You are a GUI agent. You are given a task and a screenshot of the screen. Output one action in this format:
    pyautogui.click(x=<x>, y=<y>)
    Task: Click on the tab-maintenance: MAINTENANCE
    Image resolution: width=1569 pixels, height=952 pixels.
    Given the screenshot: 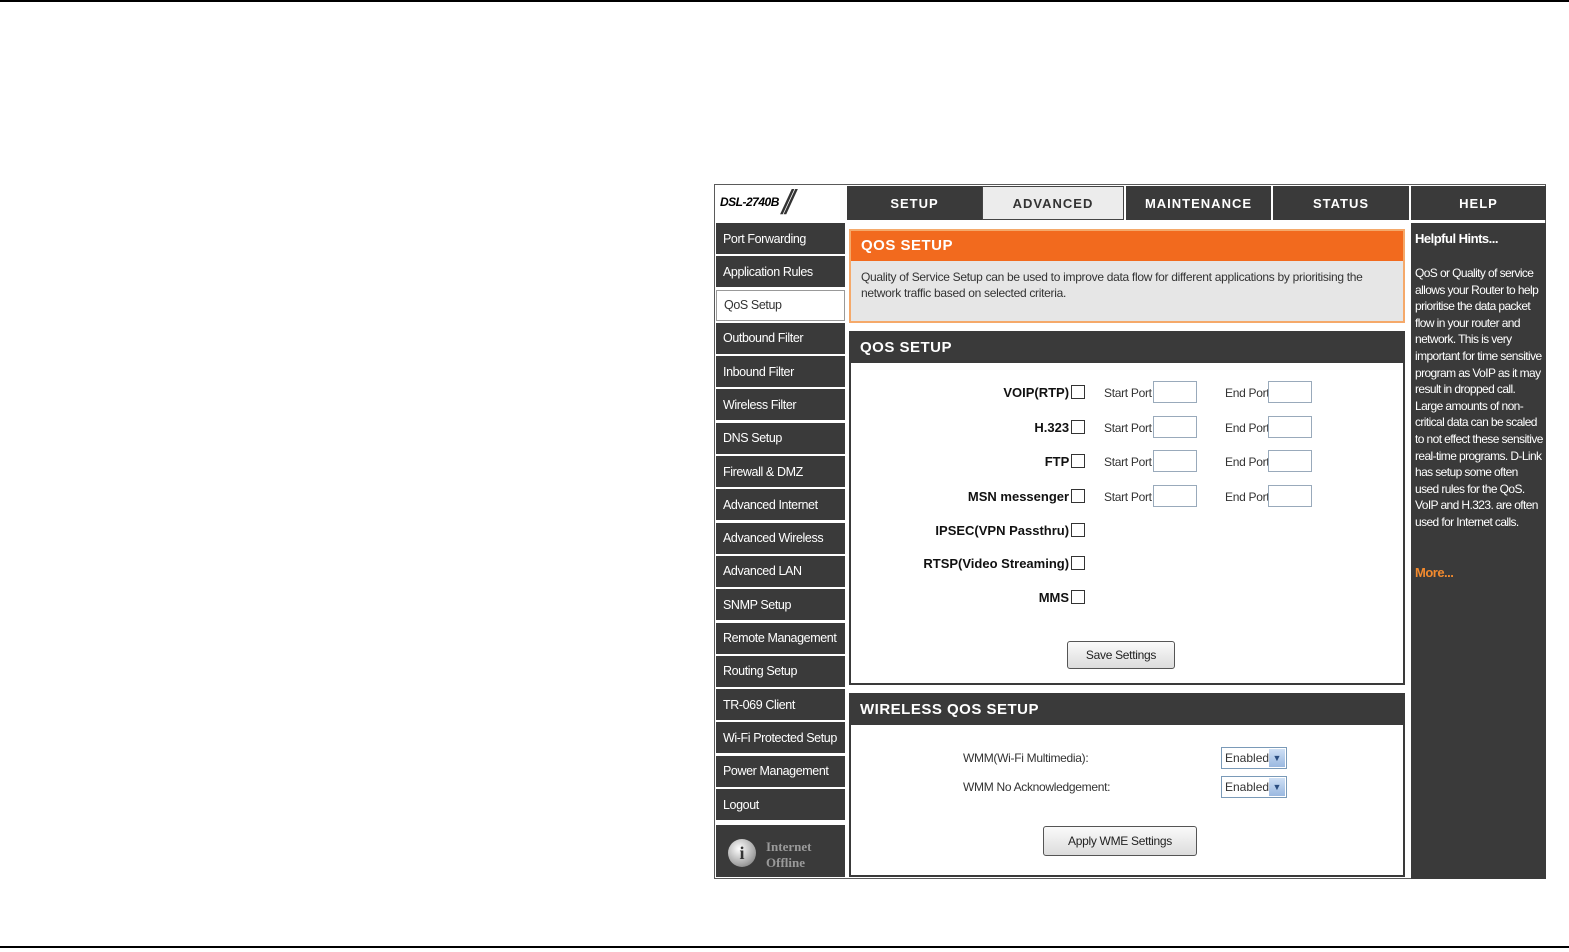 What is the action you would take?
    pyautogui.click(x=1197, y=203)
    